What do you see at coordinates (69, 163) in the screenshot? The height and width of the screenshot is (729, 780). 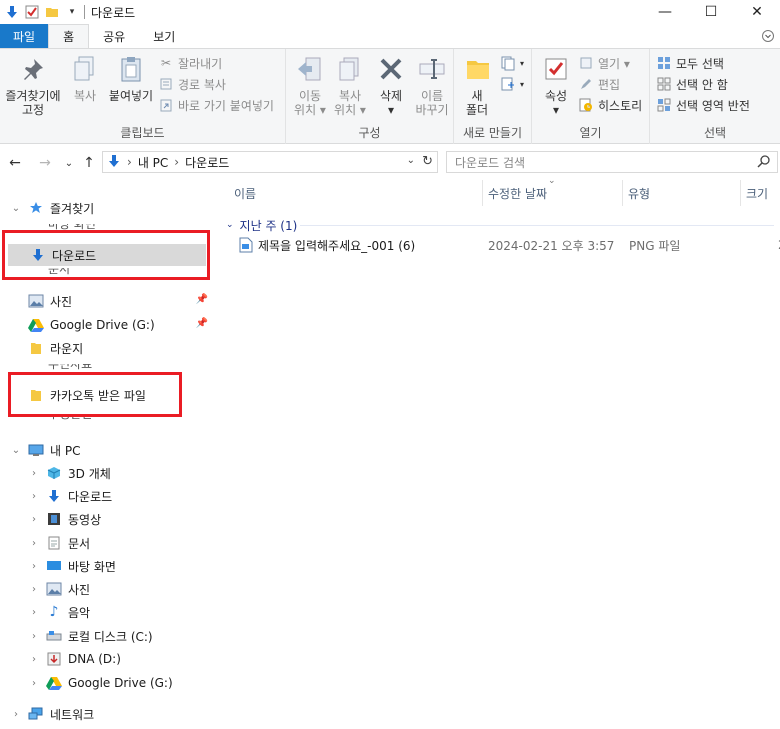 I see `recent-locations-chevron-icon: ⌄` at bounding box center [69, 163].